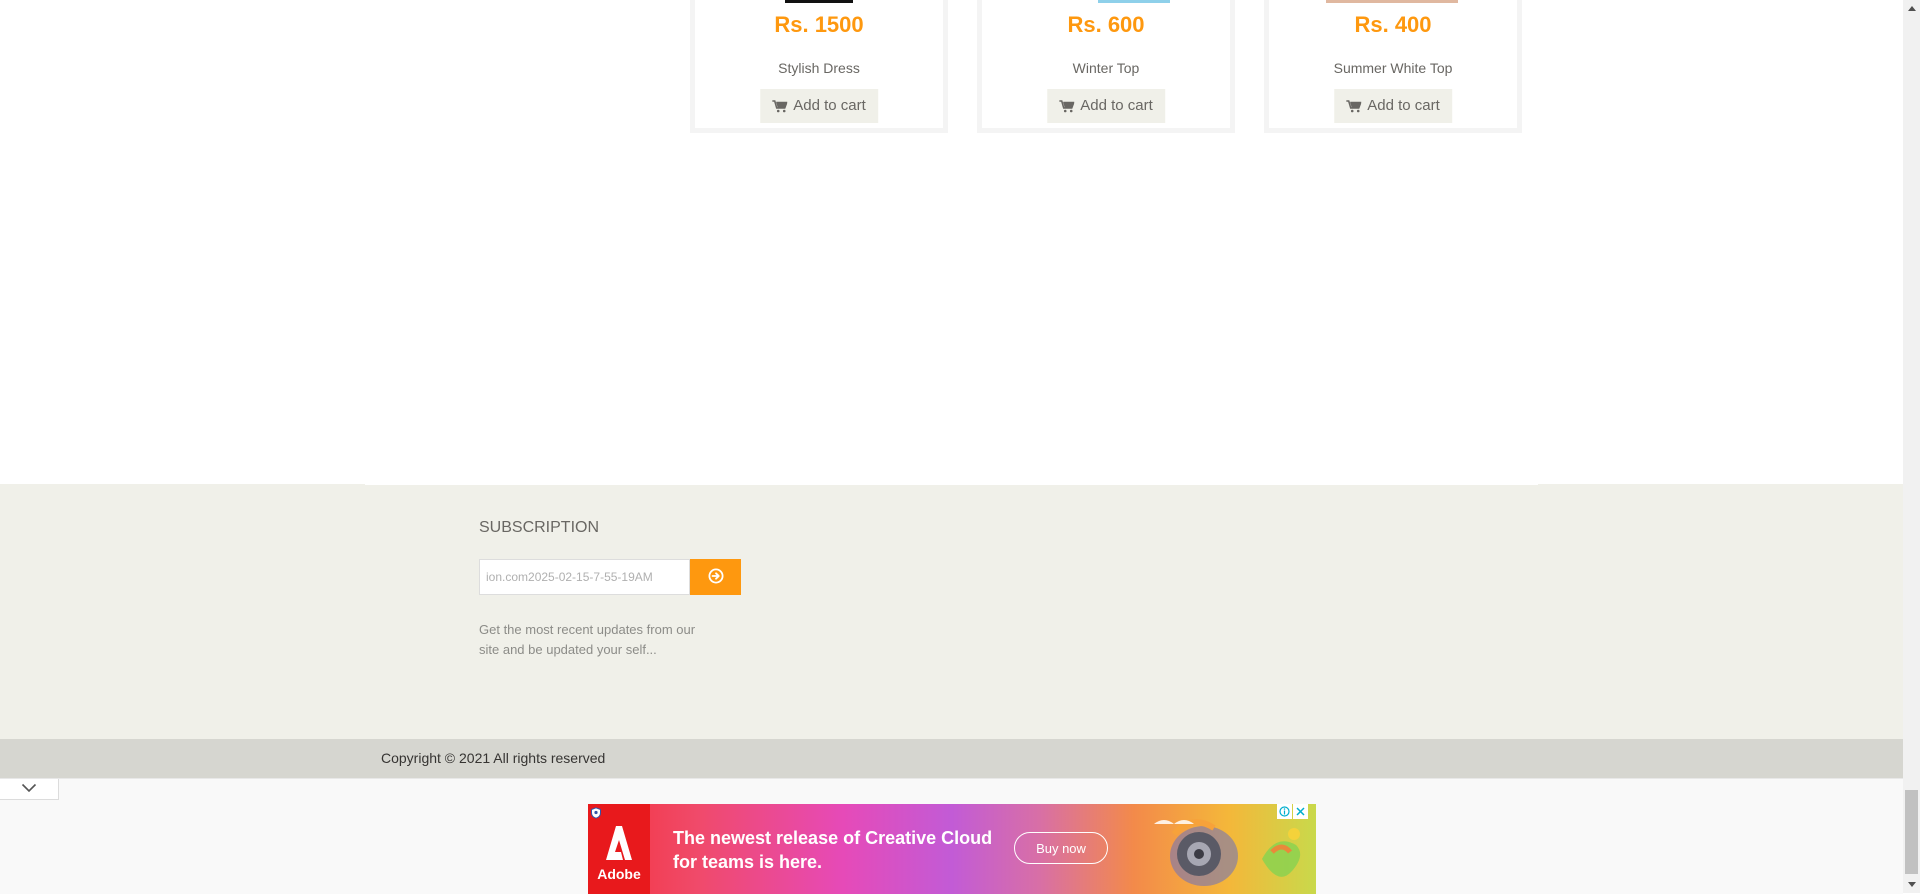  What do you see at coordinates (493, 758) in the screenshot?
I see `copyright-text: Copyright © 2021 All rights reserved` at bounding box center [493, 758].